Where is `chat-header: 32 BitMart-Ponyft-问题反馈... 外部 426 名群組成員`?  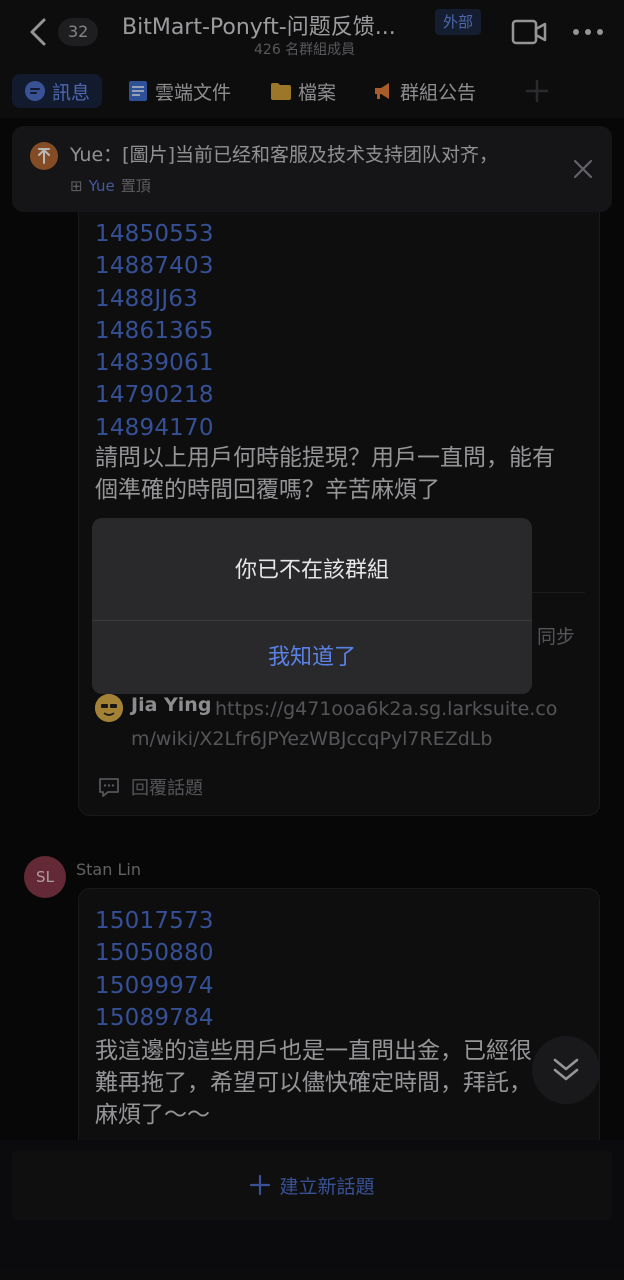
chat-header: 32 BitMart-Ponyft-问题反馈... 外部 426 名群組成員 is located at coordinates (312, 32).